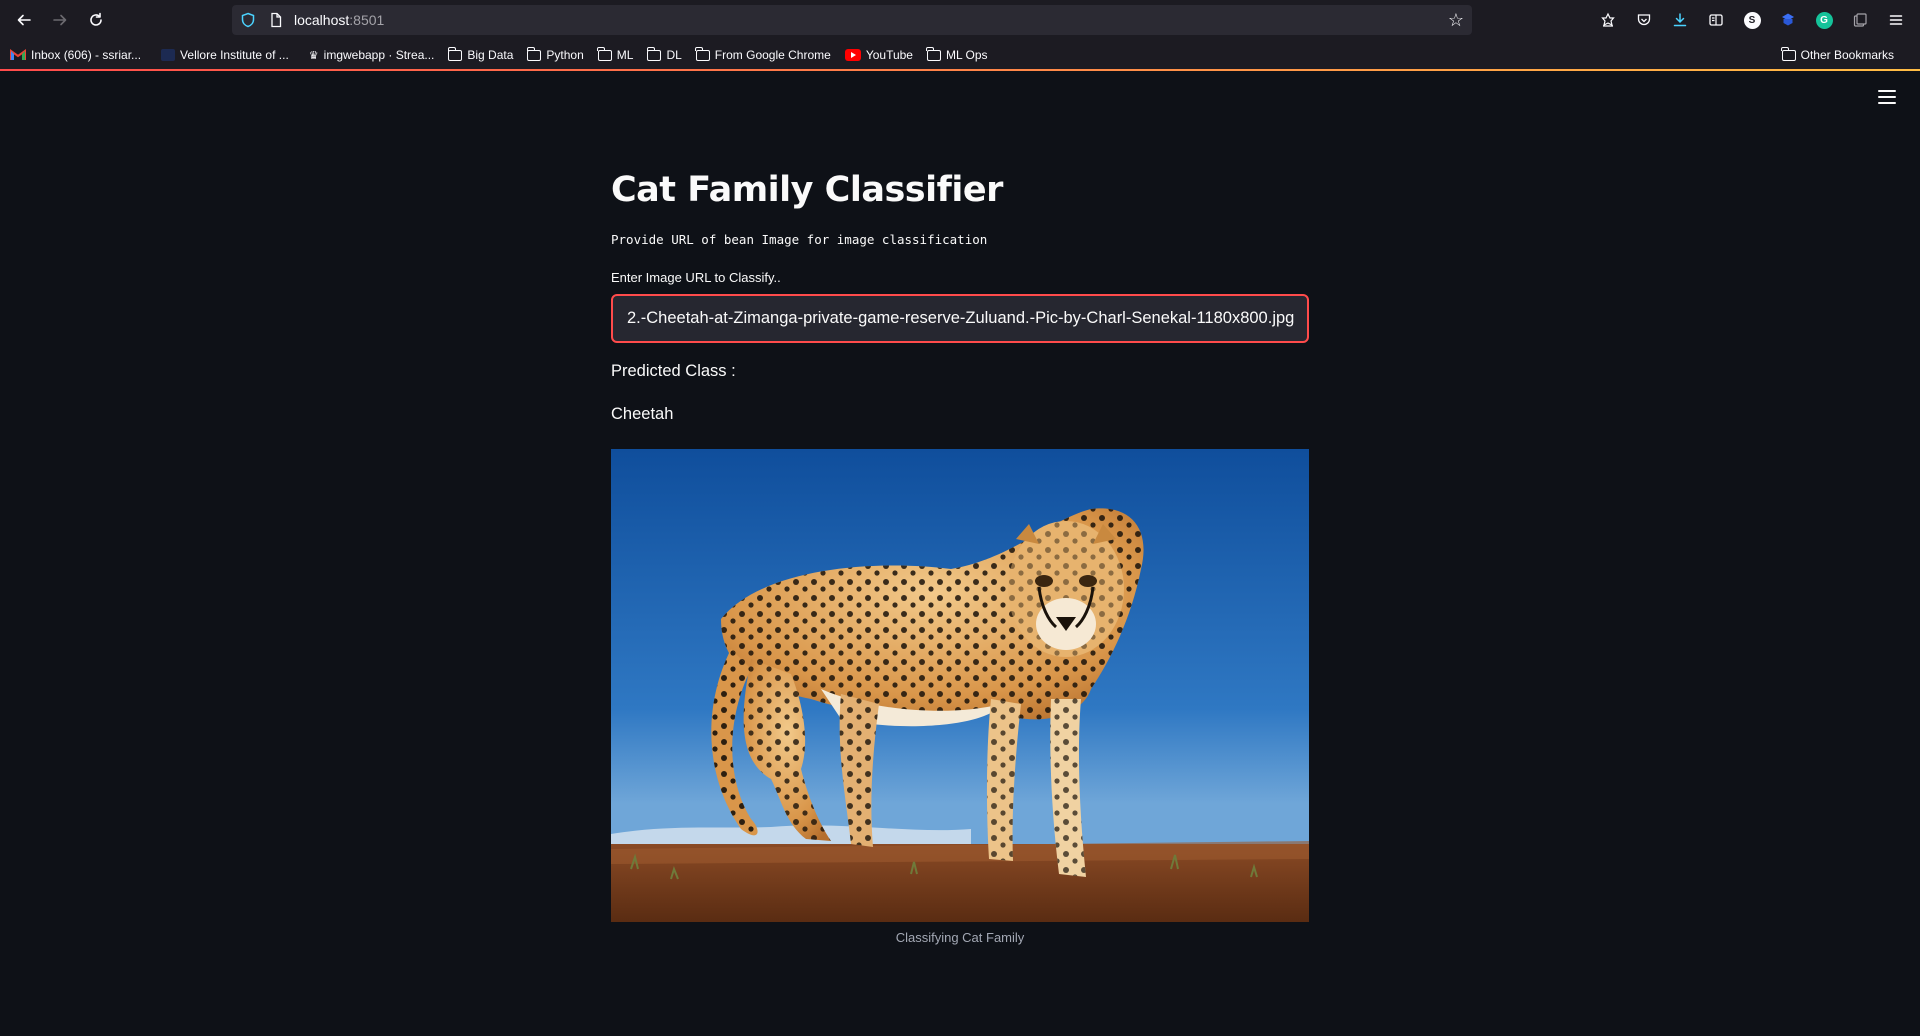 This screenshot has height=1036, width=1920. I want to click on back-button, so click(24, 20).